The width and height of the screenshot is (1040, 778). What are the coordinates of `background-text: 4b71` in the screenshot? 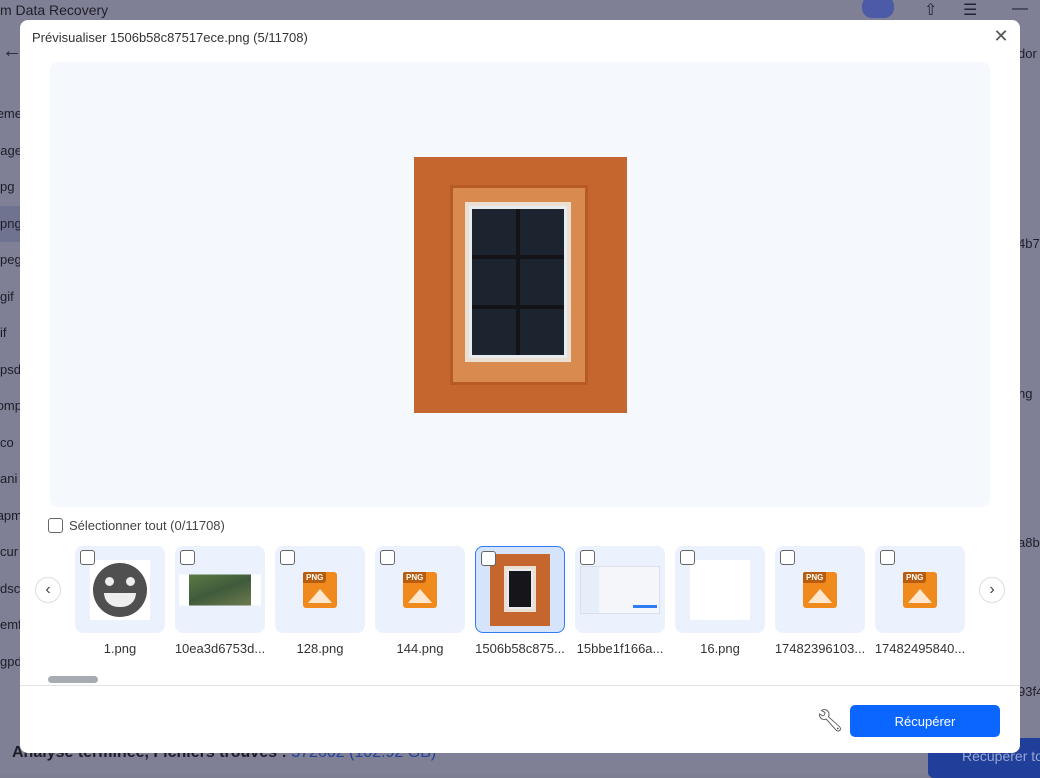 It's located at (1029, 243).